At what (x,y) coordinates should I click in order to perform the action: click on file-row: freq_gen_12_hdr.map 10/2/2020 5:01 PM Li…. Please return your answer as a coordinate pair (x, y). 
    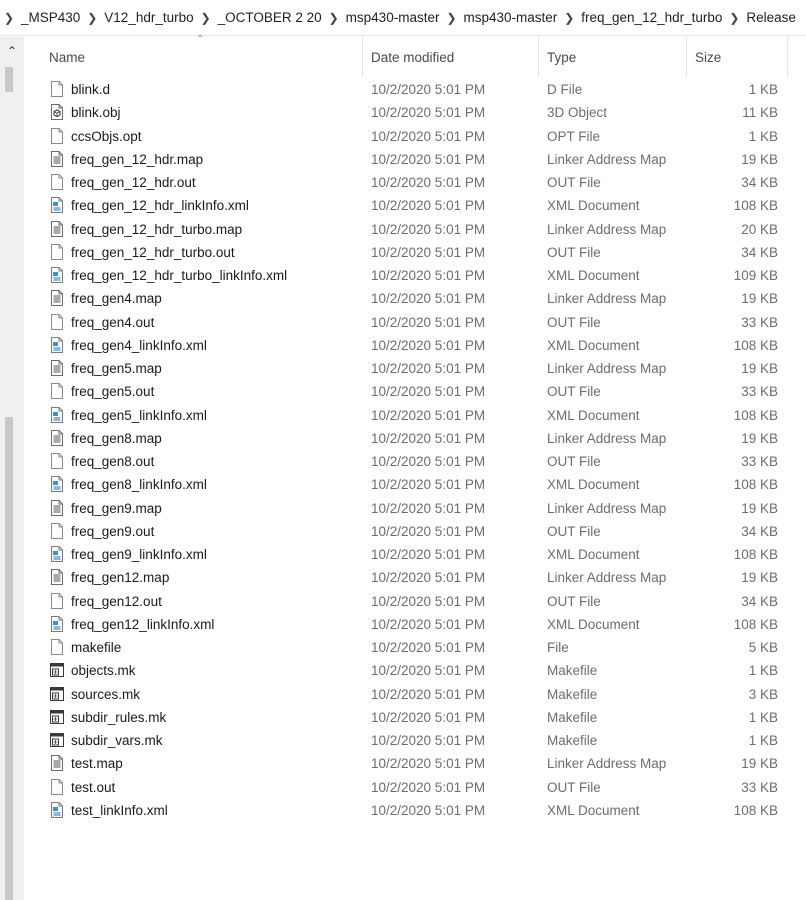
    Looking at the image, I should click on (415, 159).